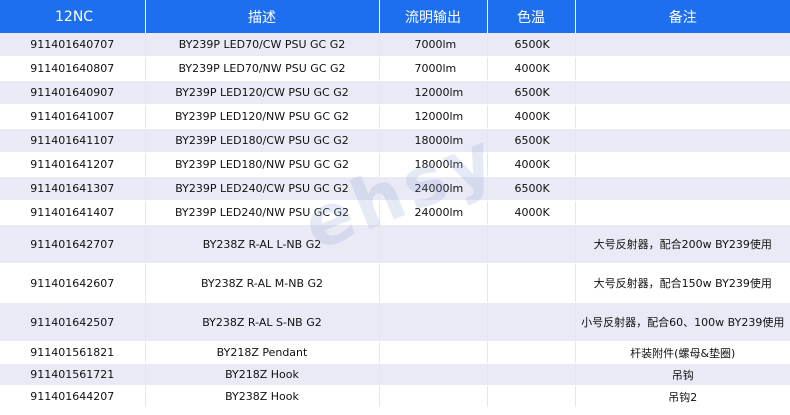  What do you see at coordinates (262, 244) in the screenshot?
I see `cell-description: BY238Z R-AL L-NB G2` at bounding box center [262, 244].